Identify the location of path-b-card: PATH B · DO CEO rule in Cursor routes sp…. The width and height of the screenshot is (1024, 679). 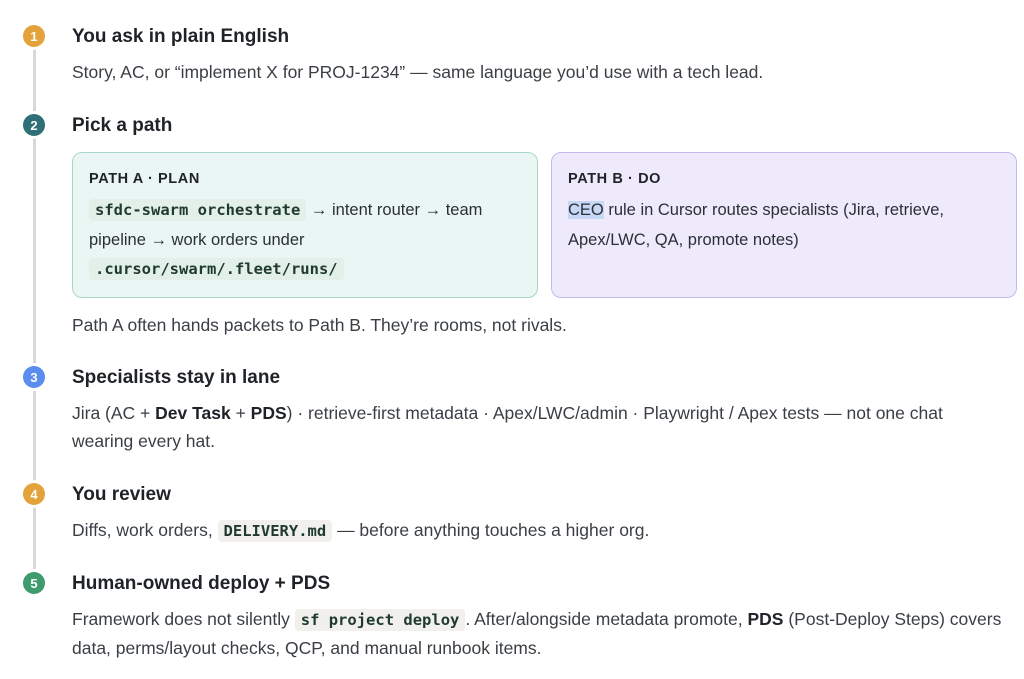
(784, 225).